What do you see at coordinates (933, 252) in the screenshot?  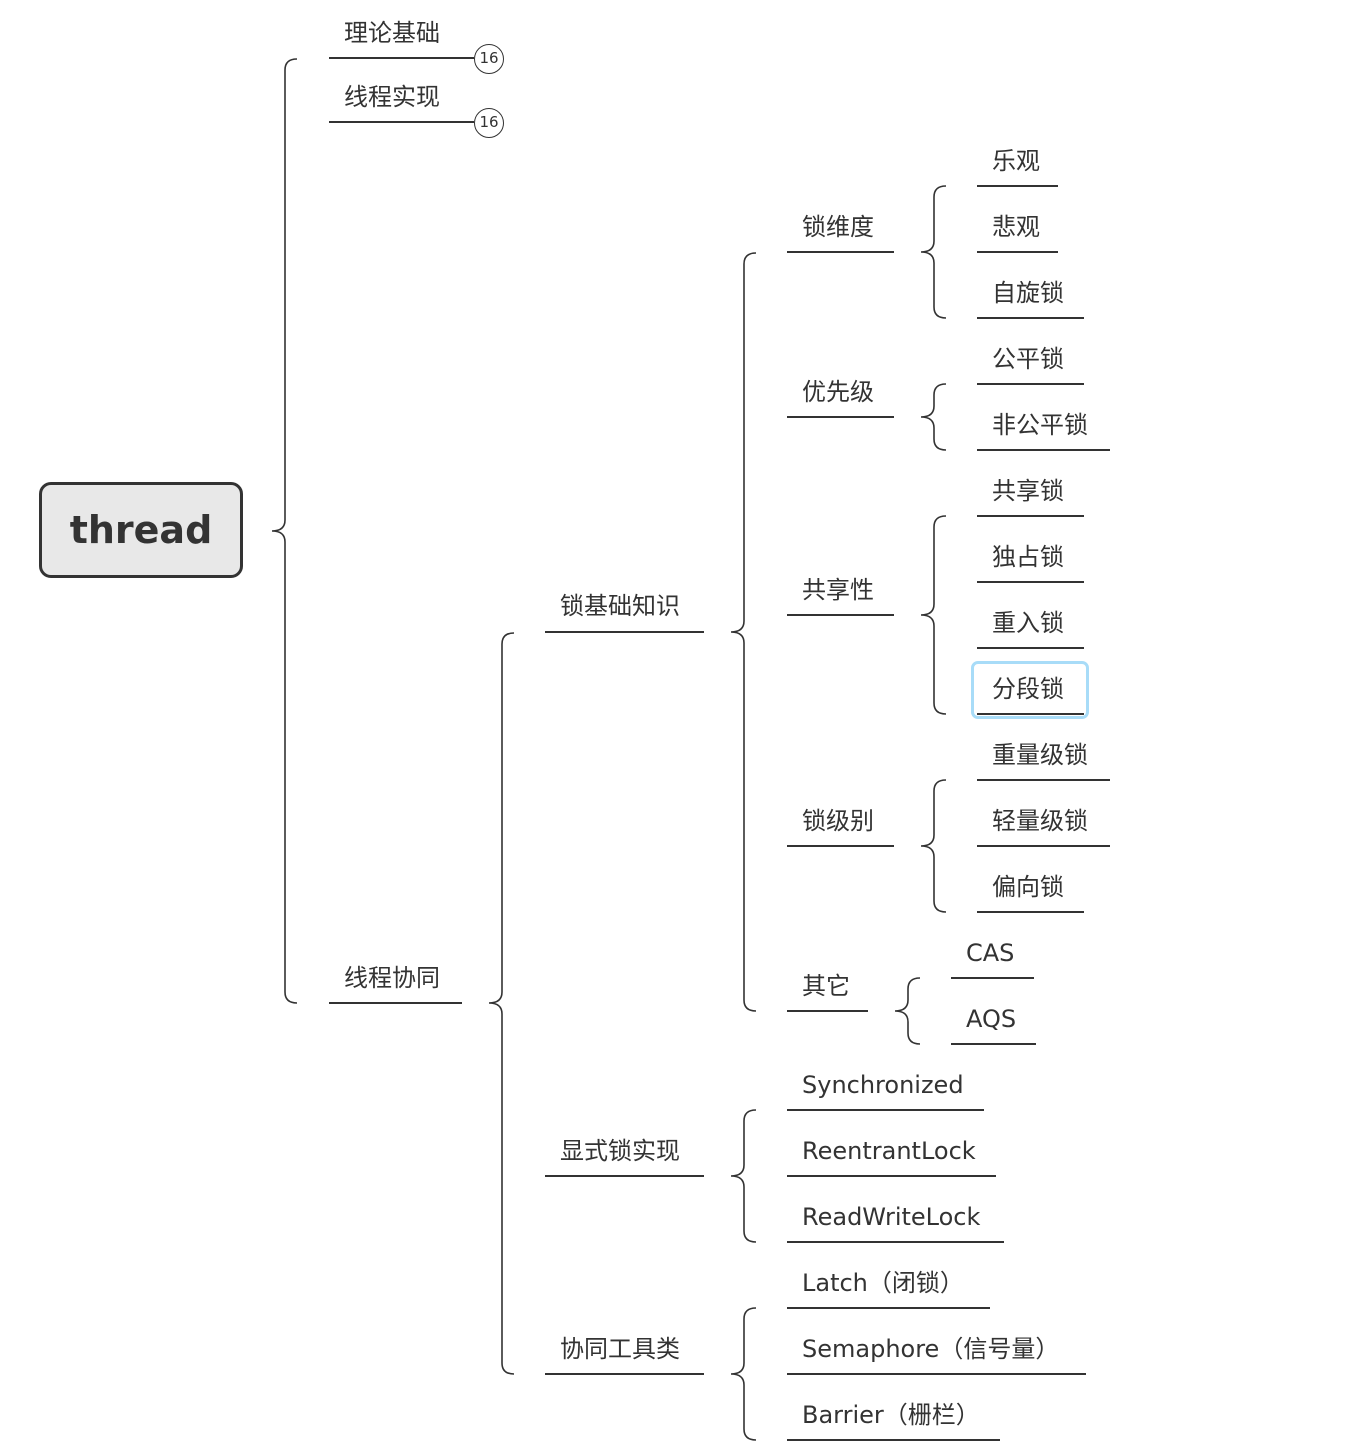 I see `bracket-suoweidu` at bounding box center [933, 252].